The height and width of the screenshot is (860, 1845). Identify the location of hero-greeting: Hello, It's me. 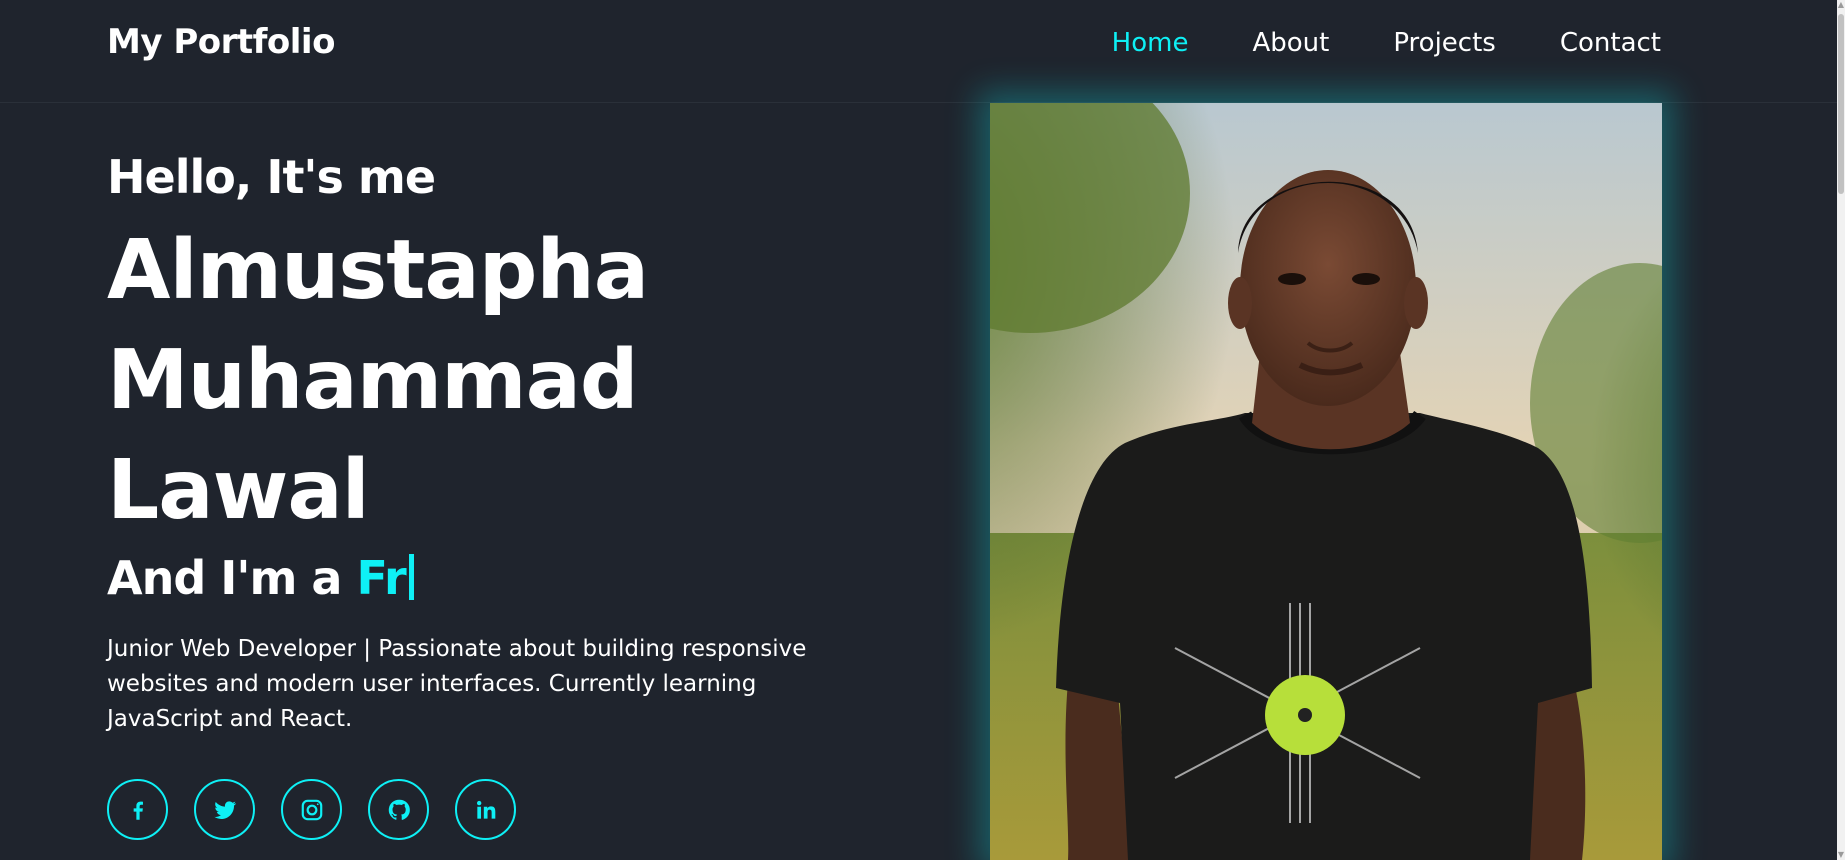
(271, 177).